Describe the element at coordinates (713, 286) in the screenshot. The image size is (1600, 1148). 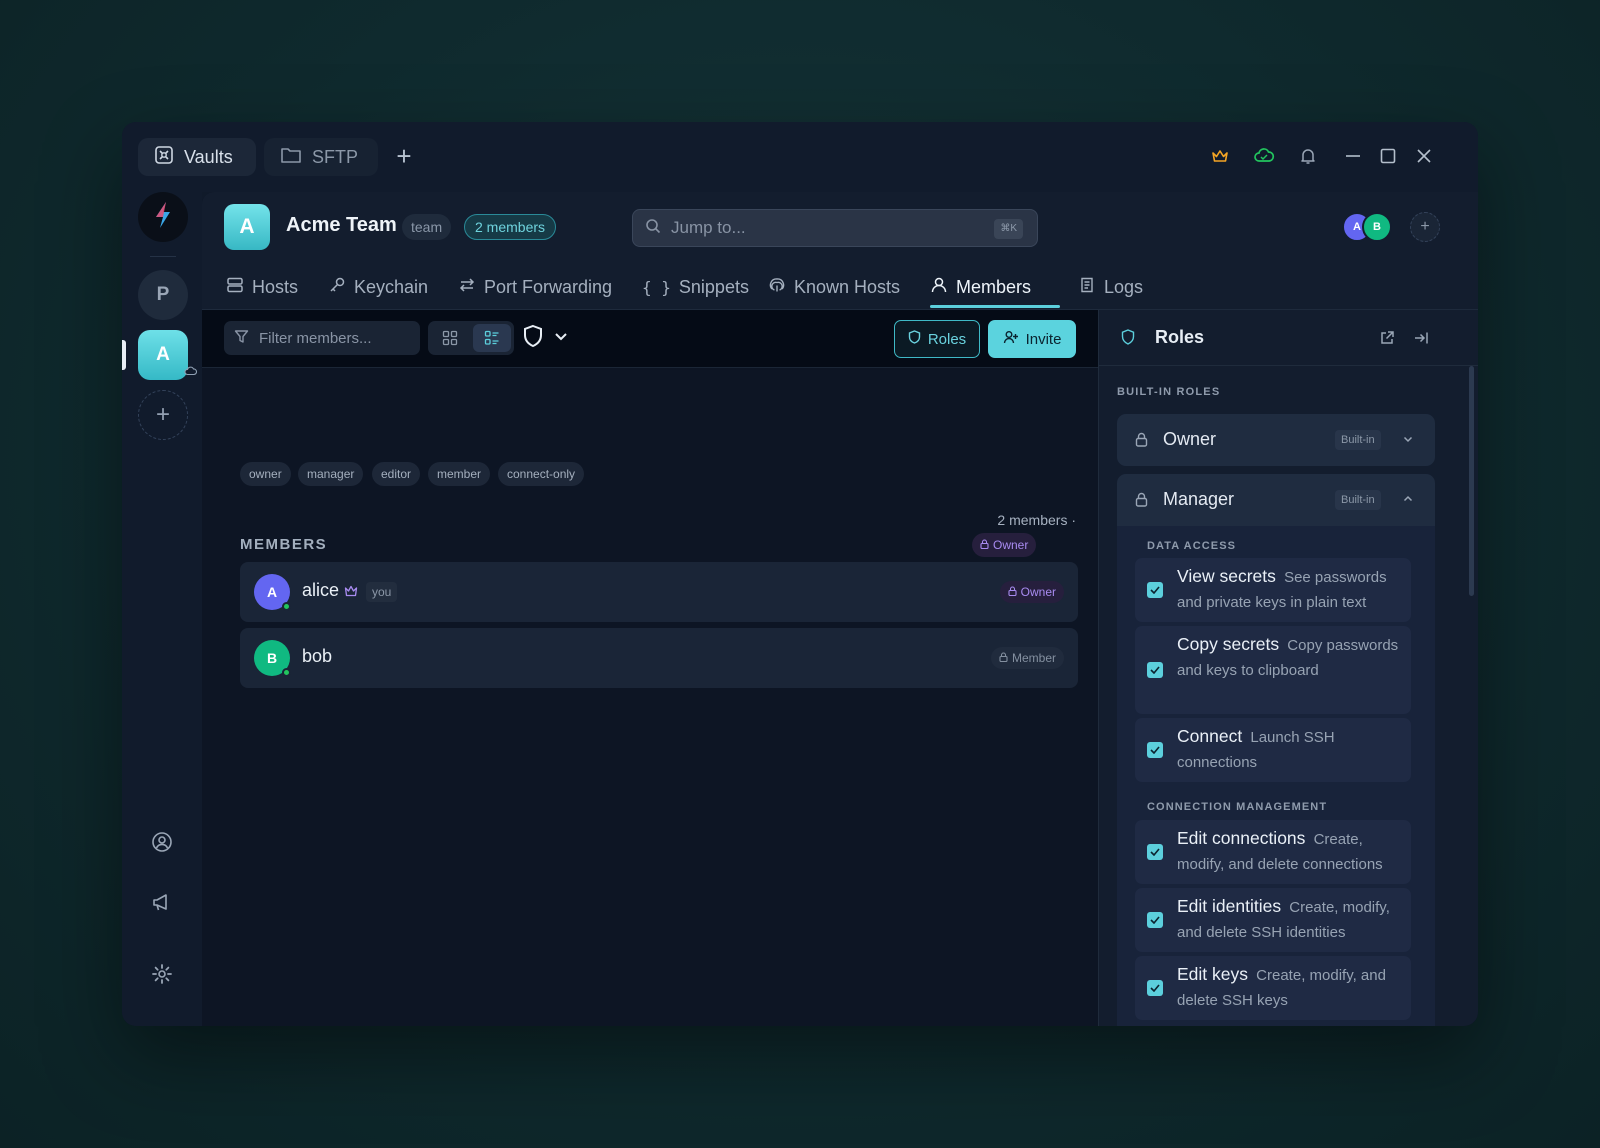
I see `tab-snippets-label: Snippets` at that location.